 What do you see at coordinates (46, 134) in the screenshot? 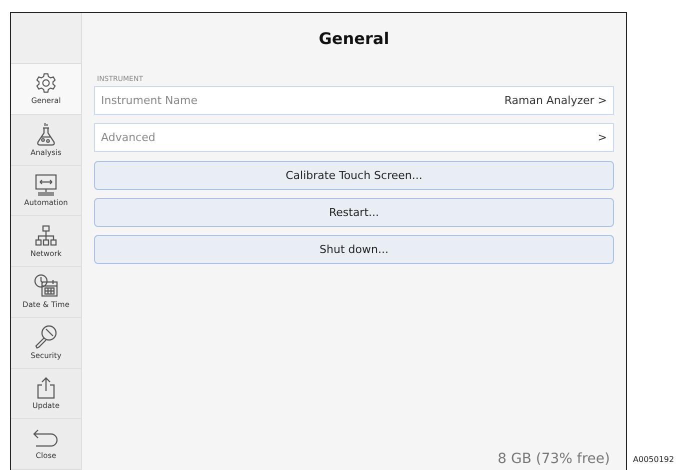
I see `flask-icon` at bounding box center [46, 134].